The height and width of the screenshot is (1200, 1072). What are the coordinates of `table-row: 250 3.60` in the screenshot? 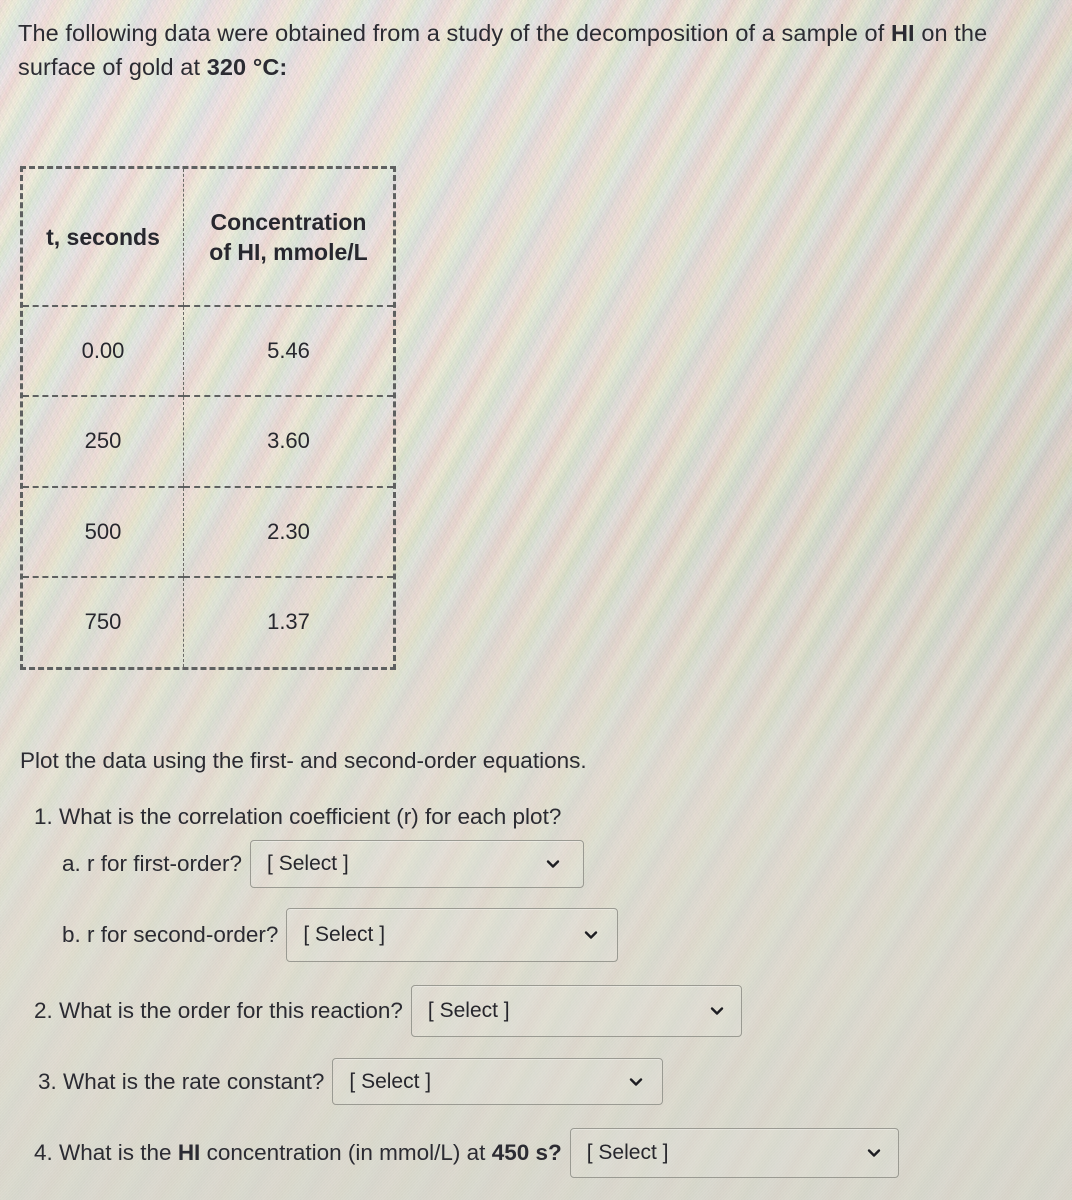 It's located at (208, 441).